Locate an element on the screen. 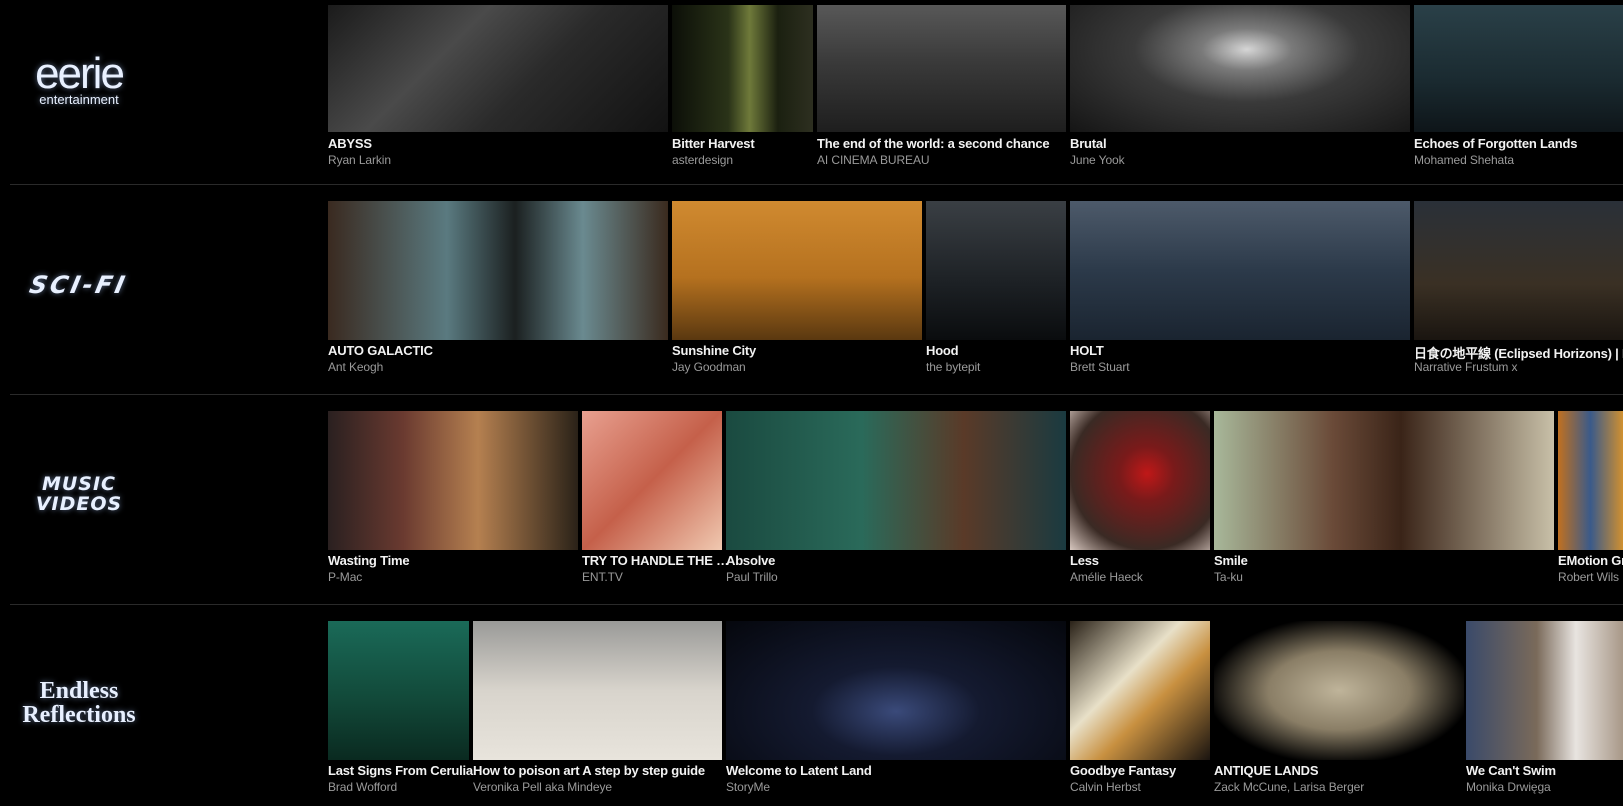 The height and width of the screenshot is (806, 1623). video-author: Paul Trillo is located at coordinates (752, 577).